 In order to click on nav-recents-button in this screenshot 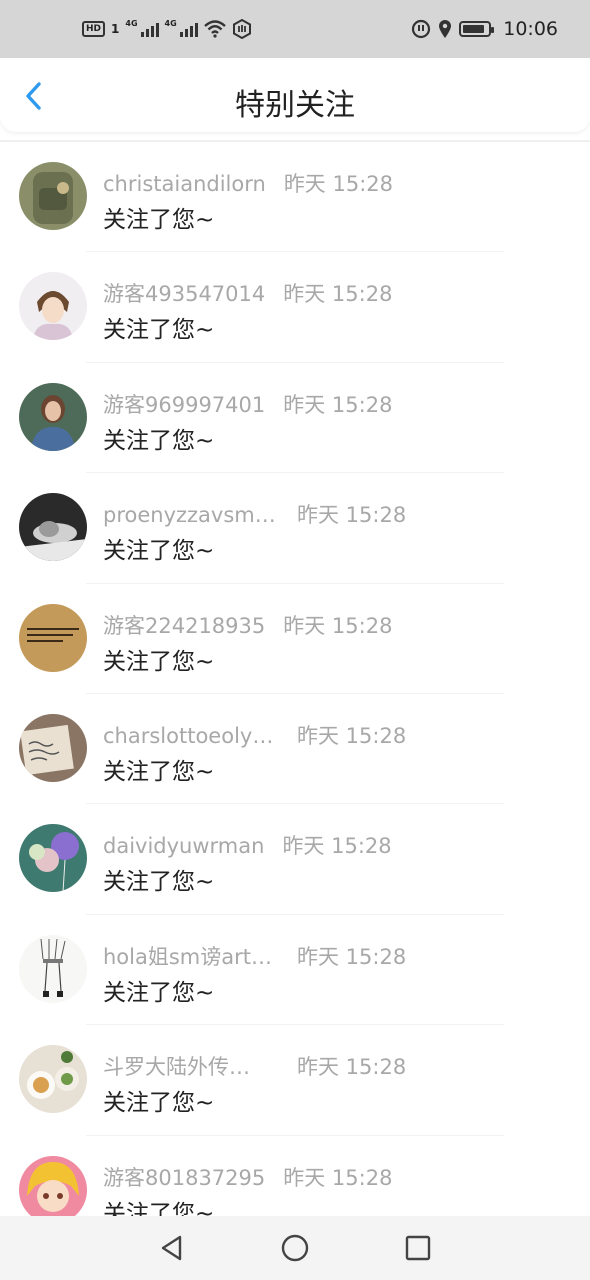, I will do `click(418, 1248)`.